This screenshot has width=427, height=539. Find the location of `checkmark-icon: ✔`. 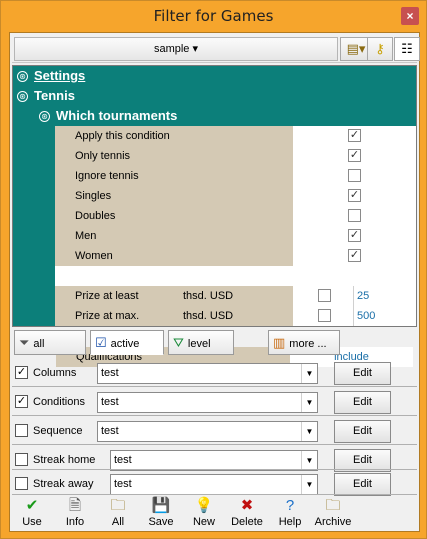

checkmark-icon: ✔ is located at coordinates (32, 505).